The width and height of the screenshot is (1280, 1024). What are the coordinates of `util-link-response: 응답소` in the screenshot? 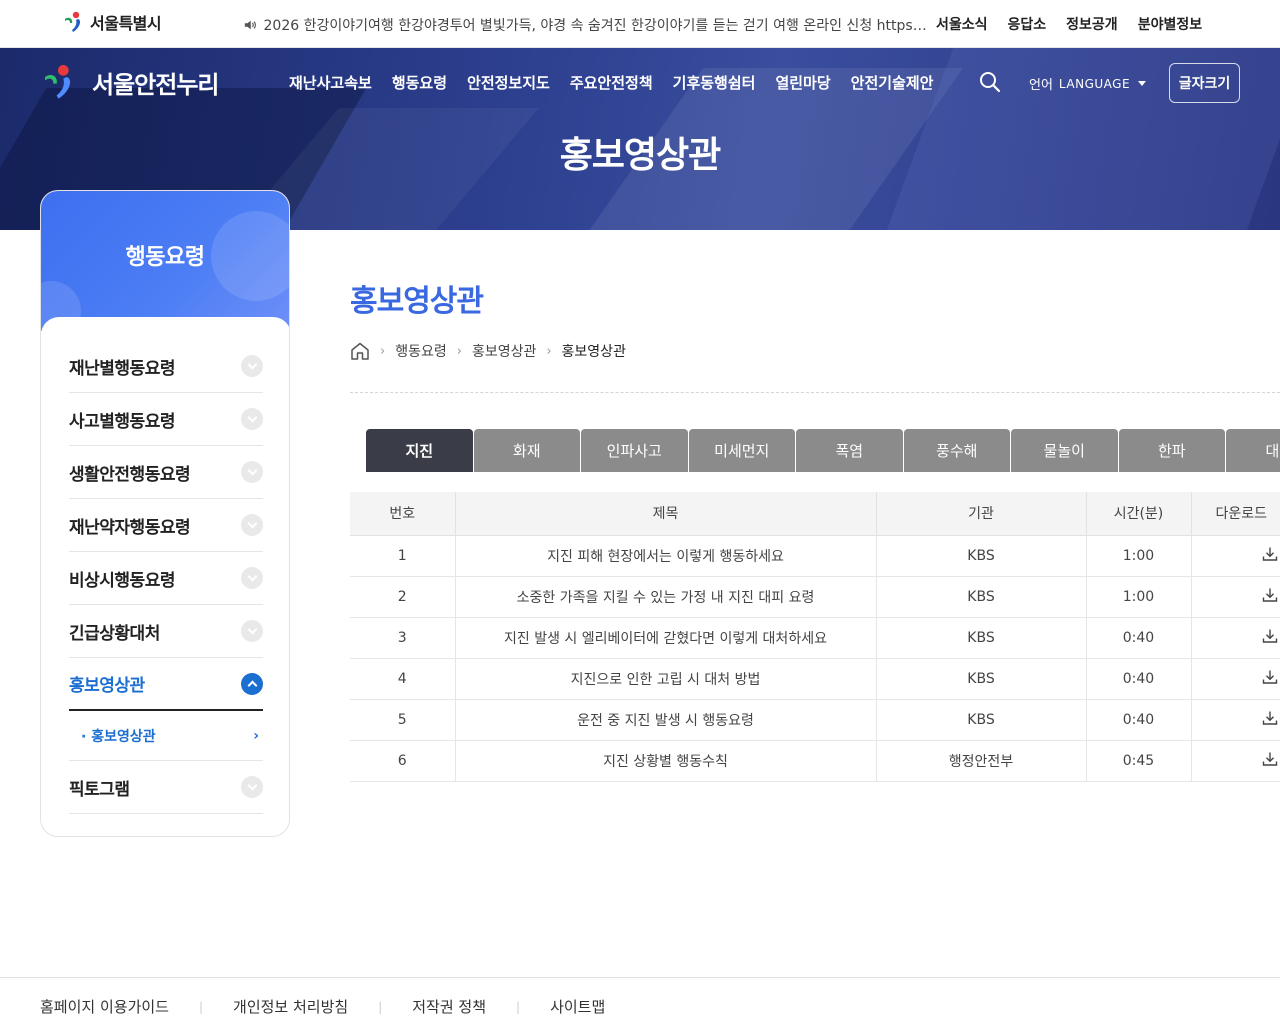 It's located at (1027, 24).